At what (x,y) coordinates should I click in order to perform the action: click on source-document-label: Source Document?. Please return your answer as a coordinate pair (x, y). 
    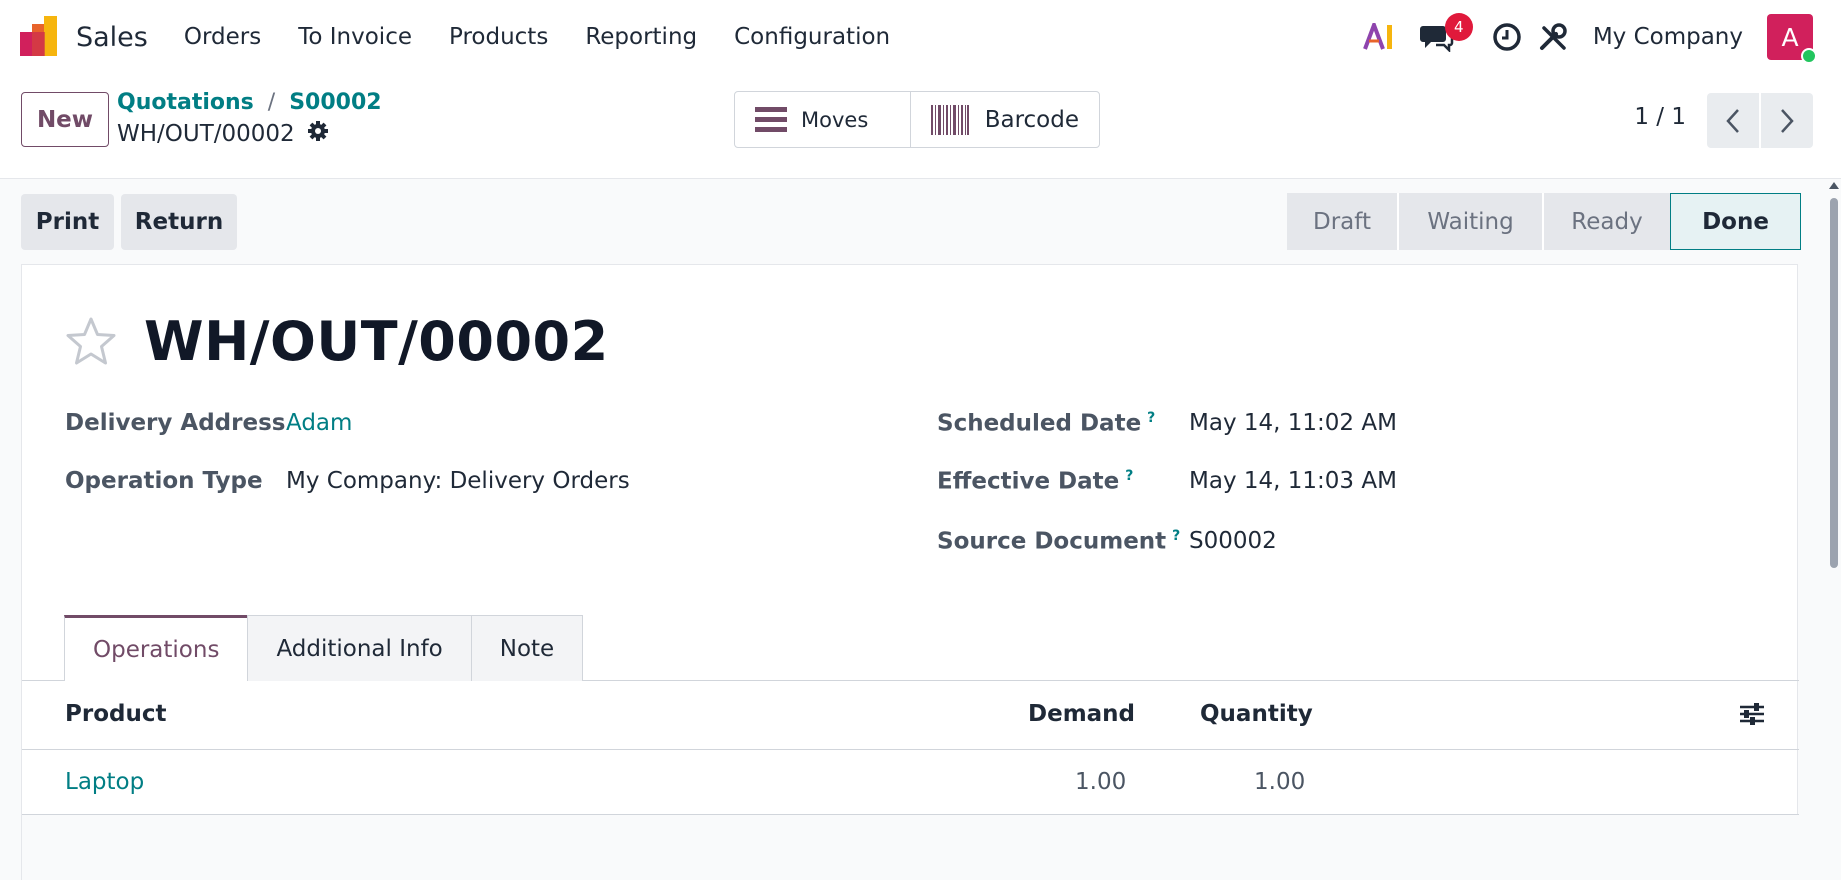
    Looking at the image, I should click on (1058, 541).